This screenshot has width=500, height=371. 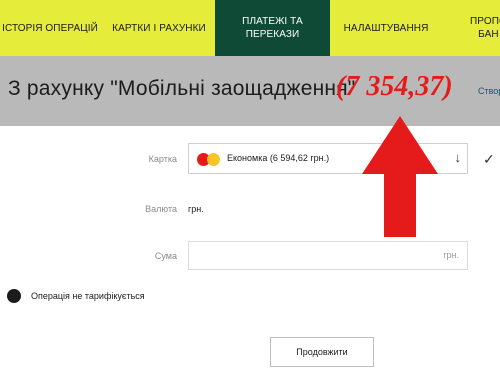 I want to click on sum-unit: грн., so click(x=451, y=255).